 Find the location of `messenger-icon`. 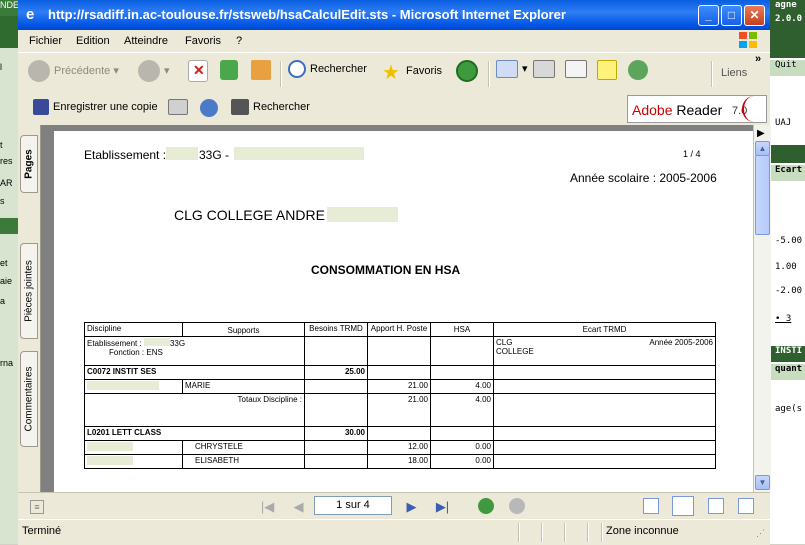

messenger-icon is located at coordinates (638, 70).